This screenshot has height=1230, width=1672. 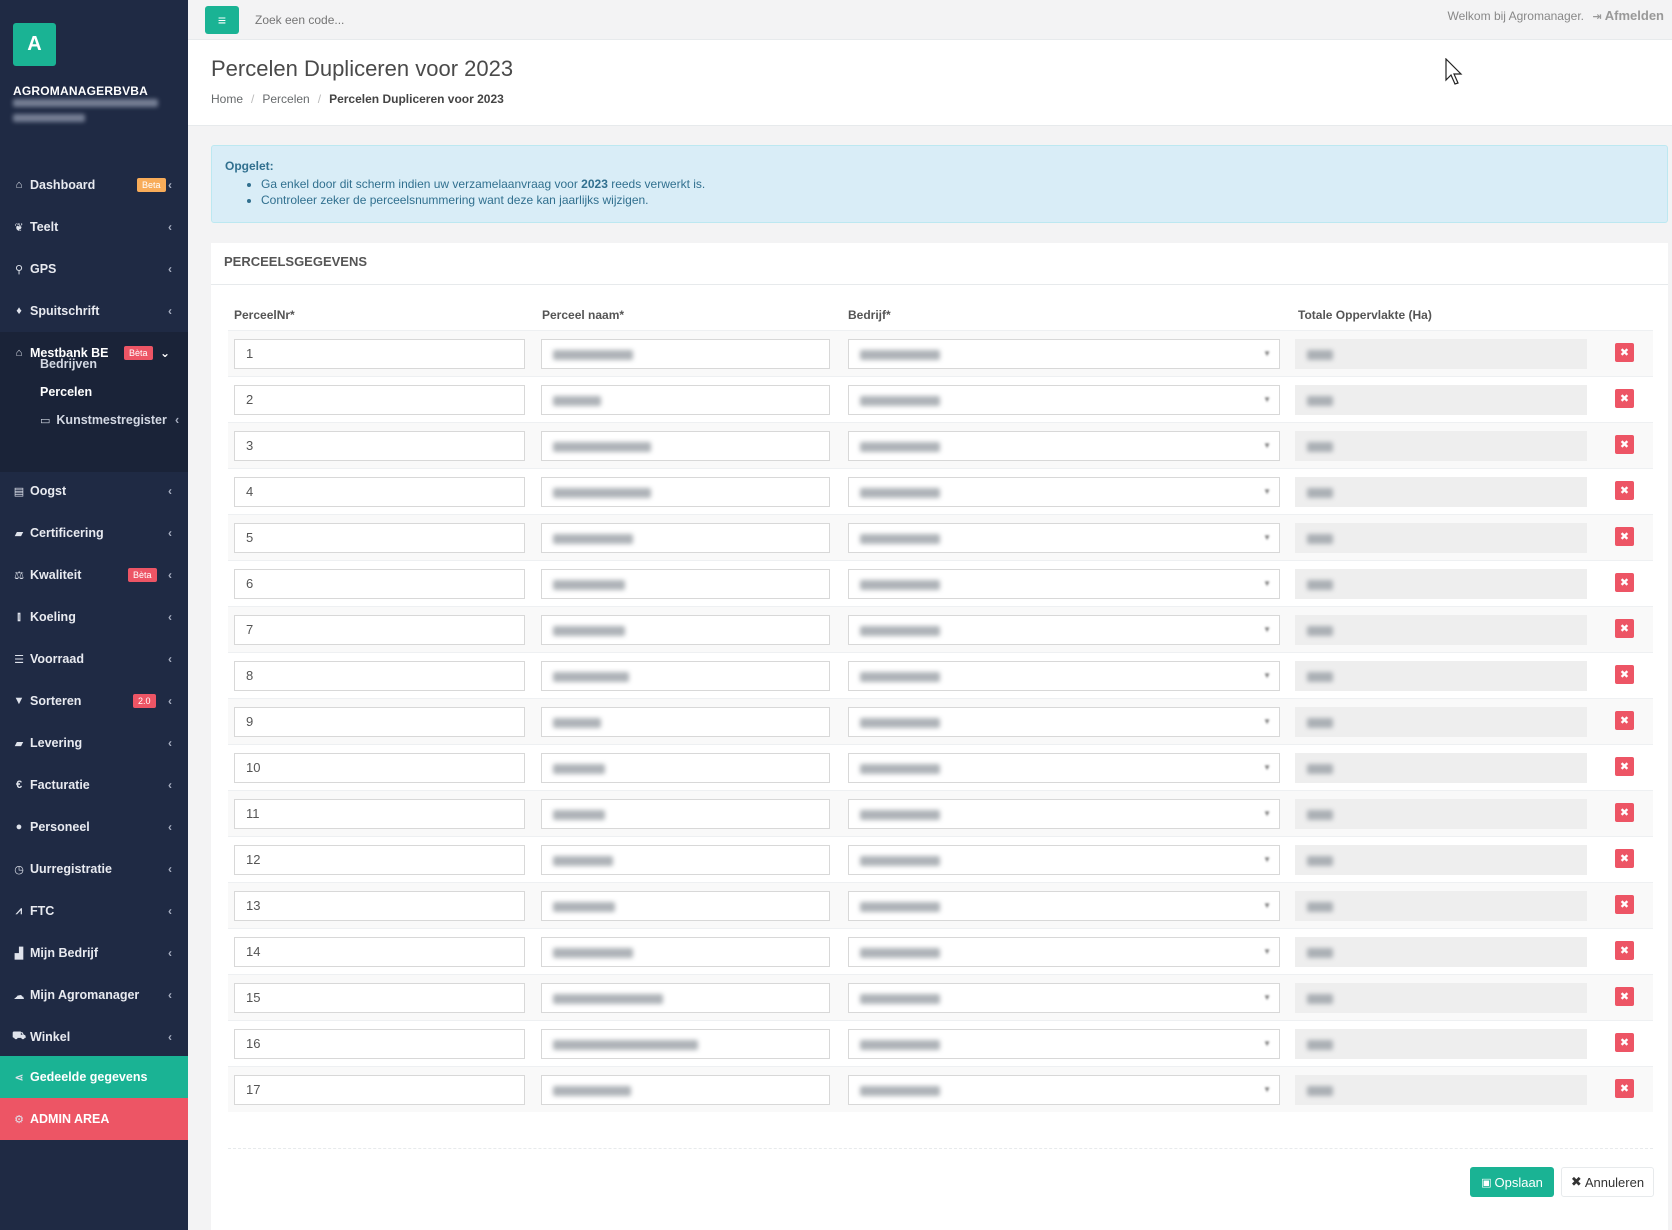 What do you see at coordinates (94, 227) in the screenshot?
I see `sidebar-item-teelt: ❦ Teelt ‹` at bounding box center [94, 227].